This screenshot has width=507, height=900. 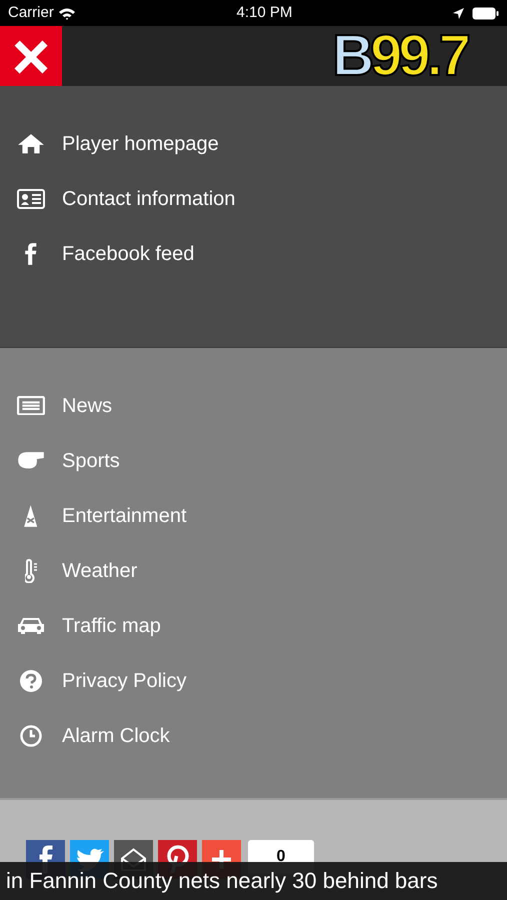 I want to click on menu-item: Player homepage, so click(x=253, y=143).